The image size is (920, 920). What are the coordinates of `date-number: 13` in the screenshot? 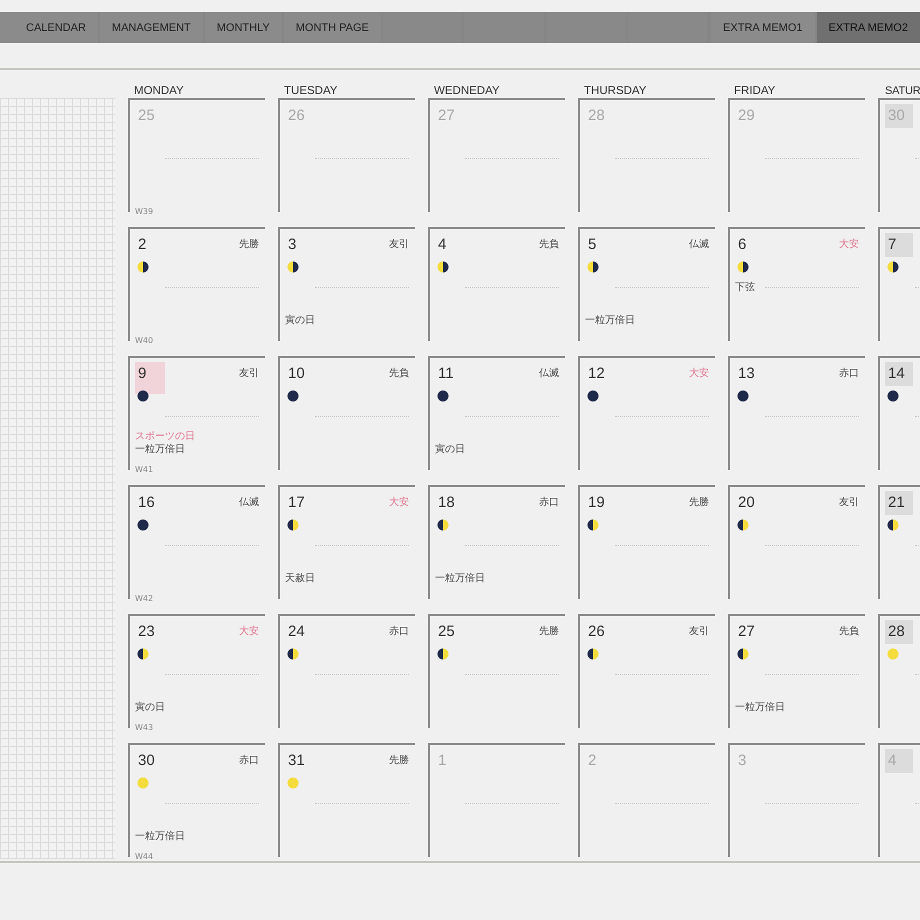 It's located at (746, 374).